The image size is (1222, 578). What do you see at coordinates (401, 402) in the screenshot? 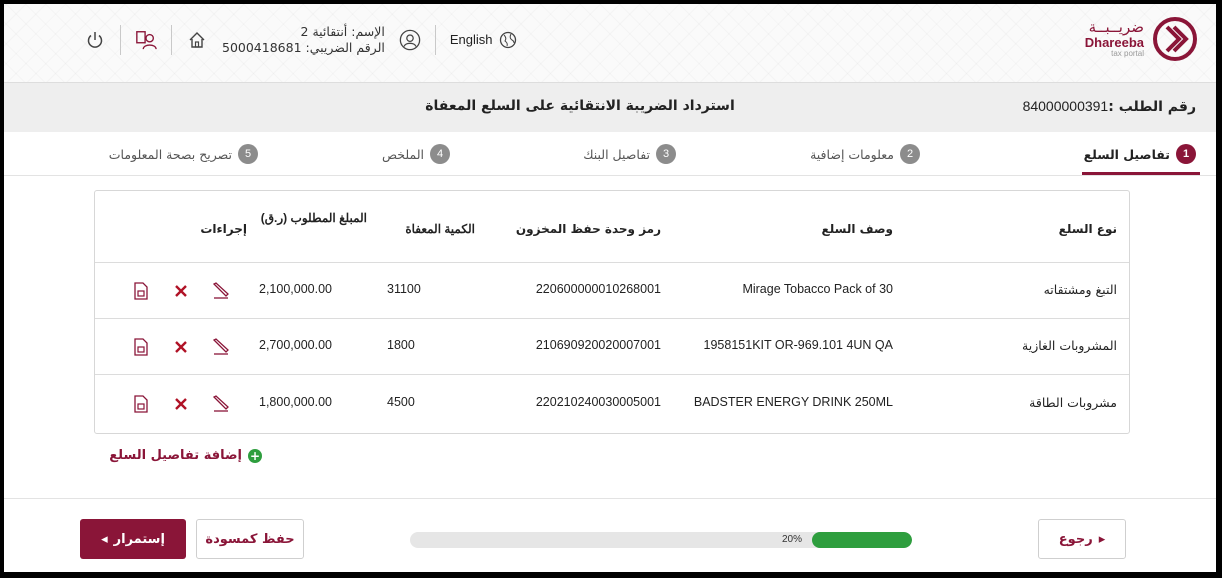
I see `quantity-cell: 4500` at bounding box center [401, 402].